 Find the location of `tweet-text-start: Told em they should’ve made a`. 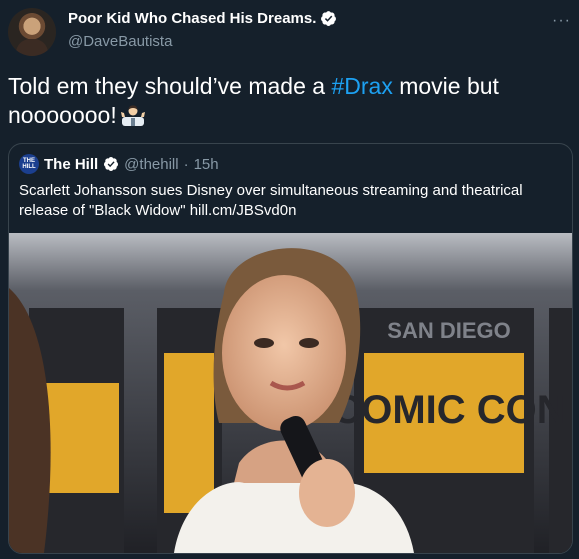

tweet-text-start: Told em they should’ve made a is located at coordinates (170, 86).